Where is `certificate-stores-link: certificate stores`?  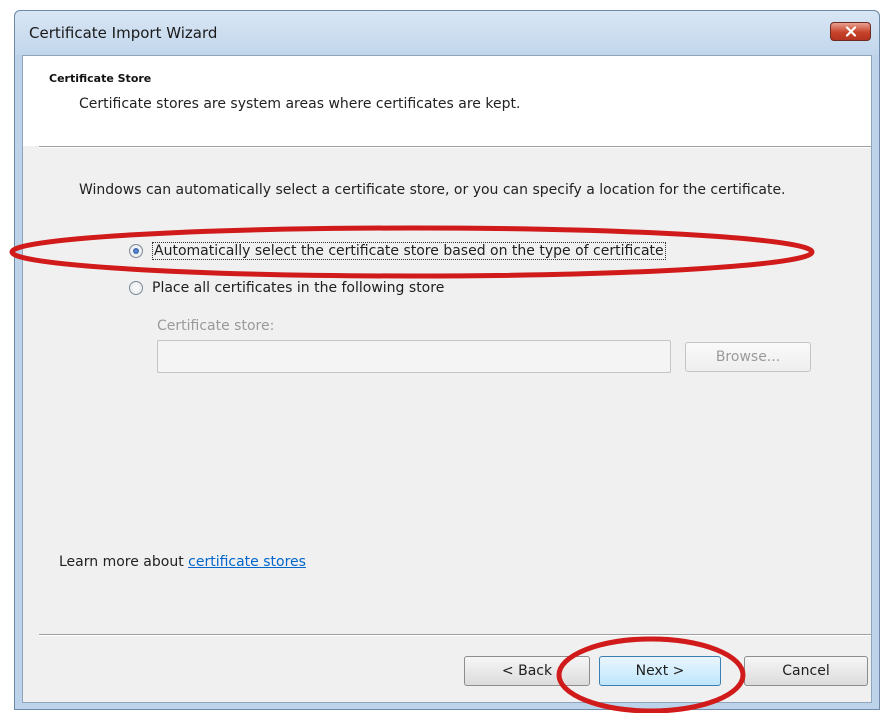 certificate-stores-link: certificate stores is located at coordinates (247, 562).